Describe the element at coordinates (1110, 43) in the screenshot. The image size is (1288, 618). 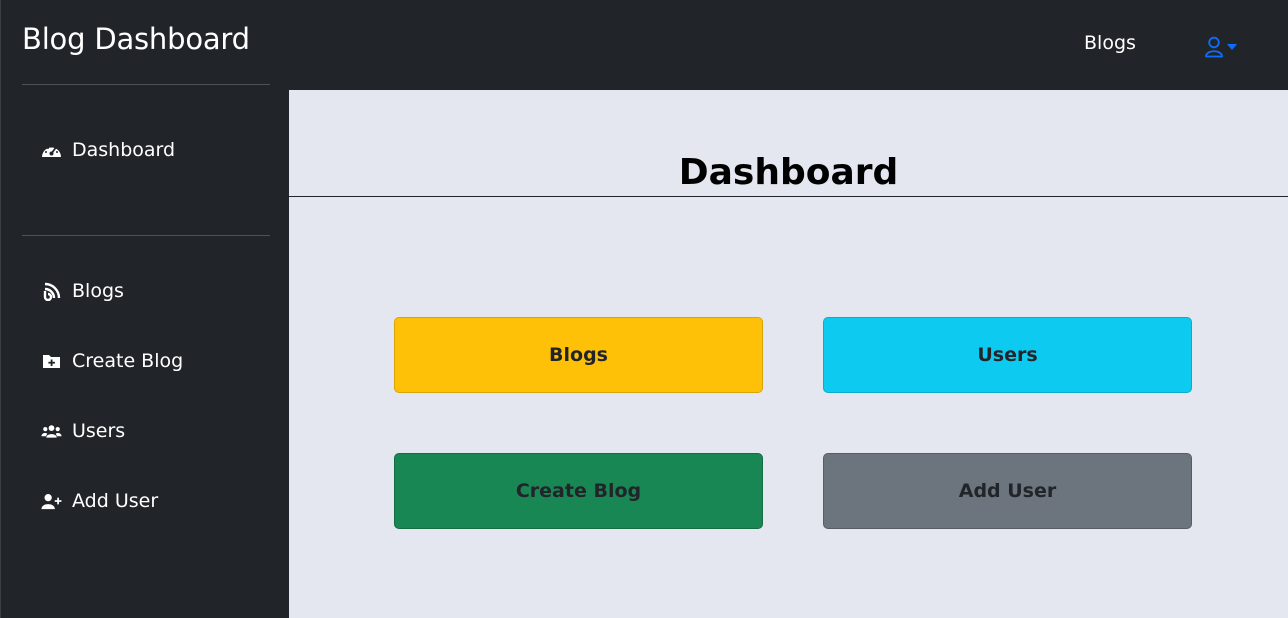
I see `topnav-blogs-link: Blogs` at that location.